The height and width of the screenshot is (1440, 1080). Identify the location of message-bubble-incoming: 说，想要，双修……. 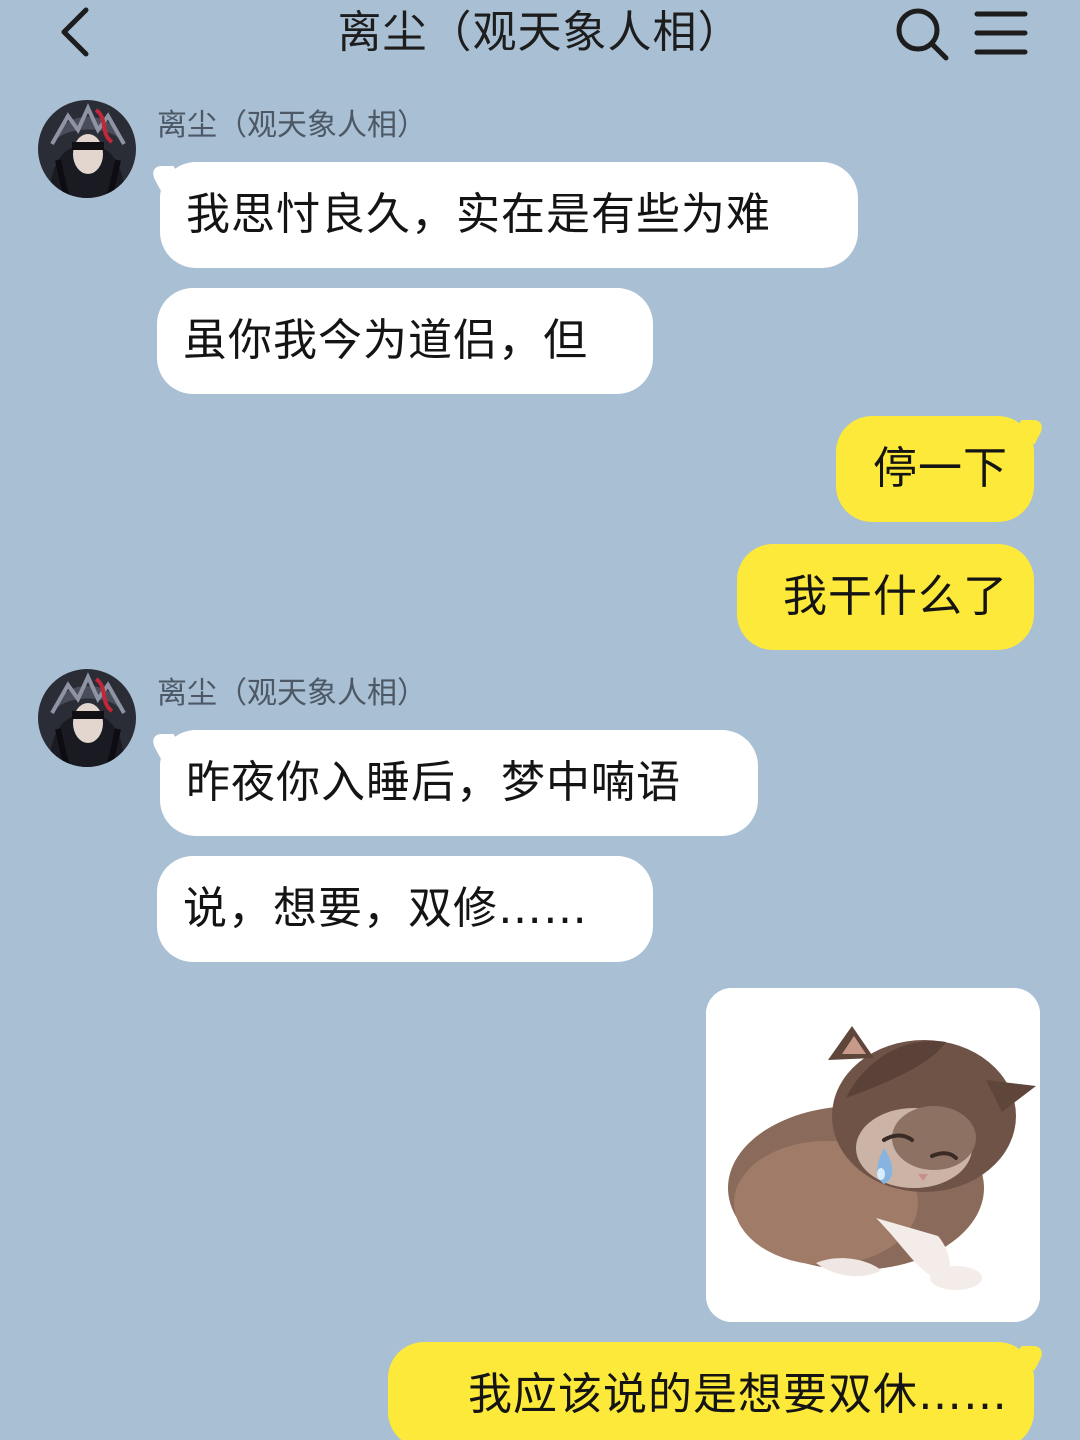
(405, 909).